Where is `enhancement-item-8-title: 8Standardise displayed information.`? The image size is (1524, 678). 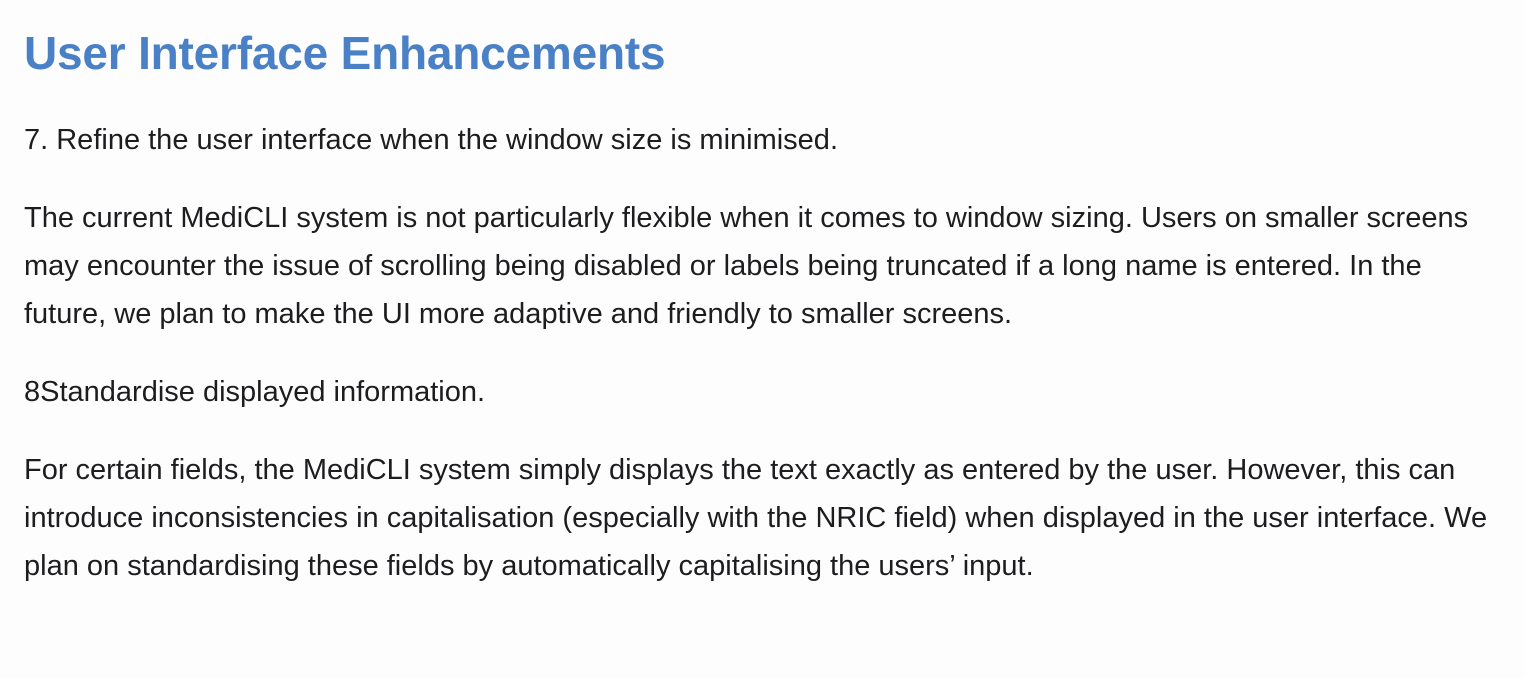
enhancement-item-8-title: 8Standardise displayed information. is located at coordinates (255, 392).